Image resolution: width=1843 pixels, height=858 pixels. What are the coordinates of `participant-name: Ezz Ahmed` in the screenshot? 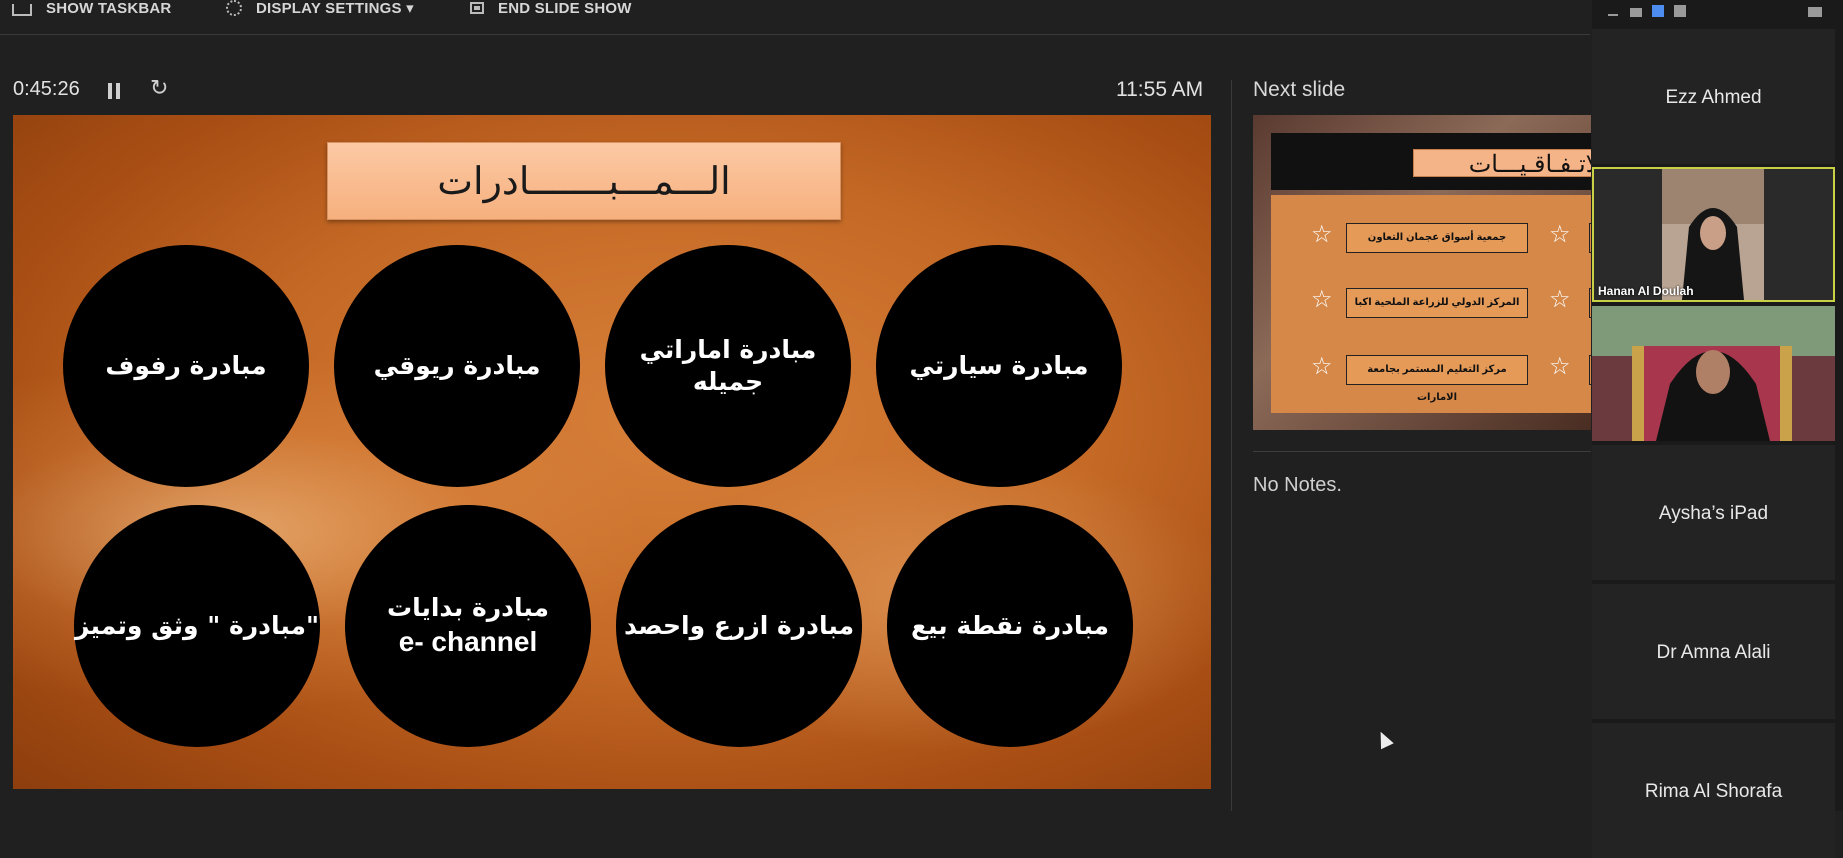 It's located at (1713, 97).